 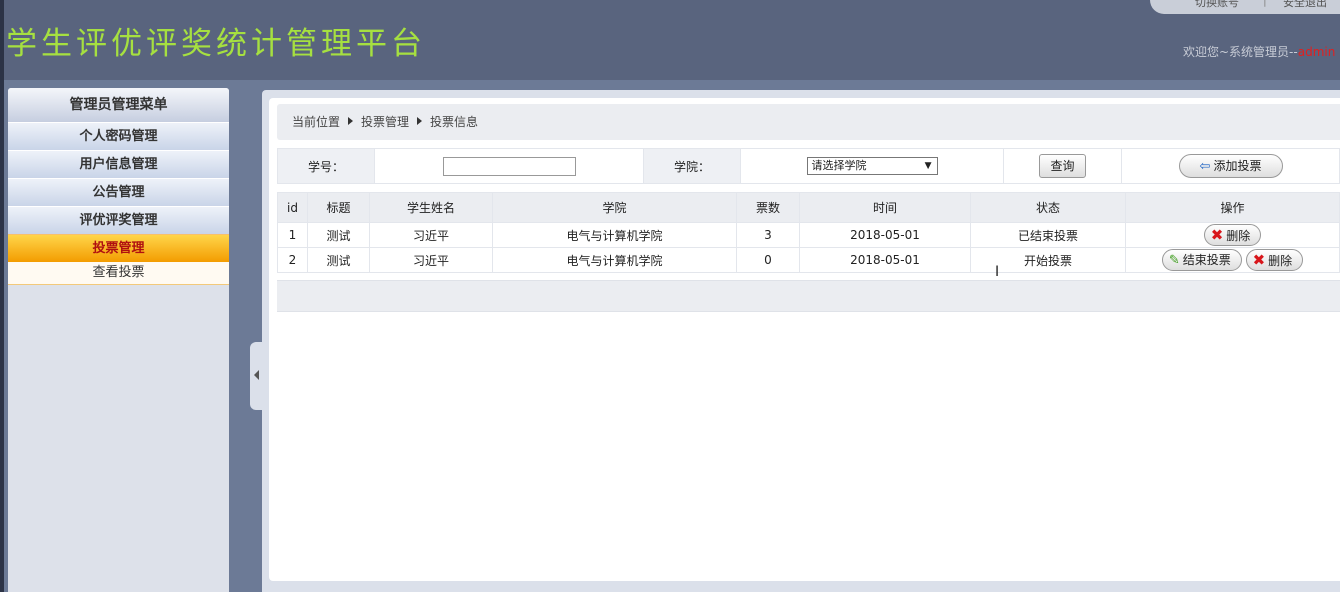 I want to click on table-row: 1 测试 习近平 电气与计算机学院 3 2018-05-01 已结束投票 ✖ 删除, so click(x=808, y=235).